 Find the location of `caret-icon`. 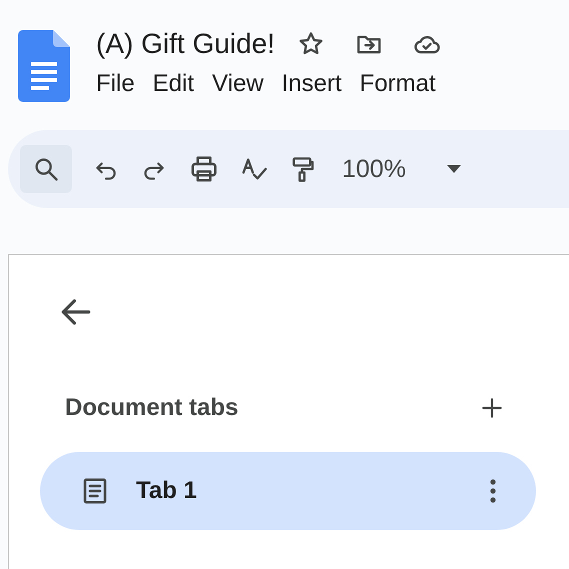

caret-icon is located at coordinates (454, 169).